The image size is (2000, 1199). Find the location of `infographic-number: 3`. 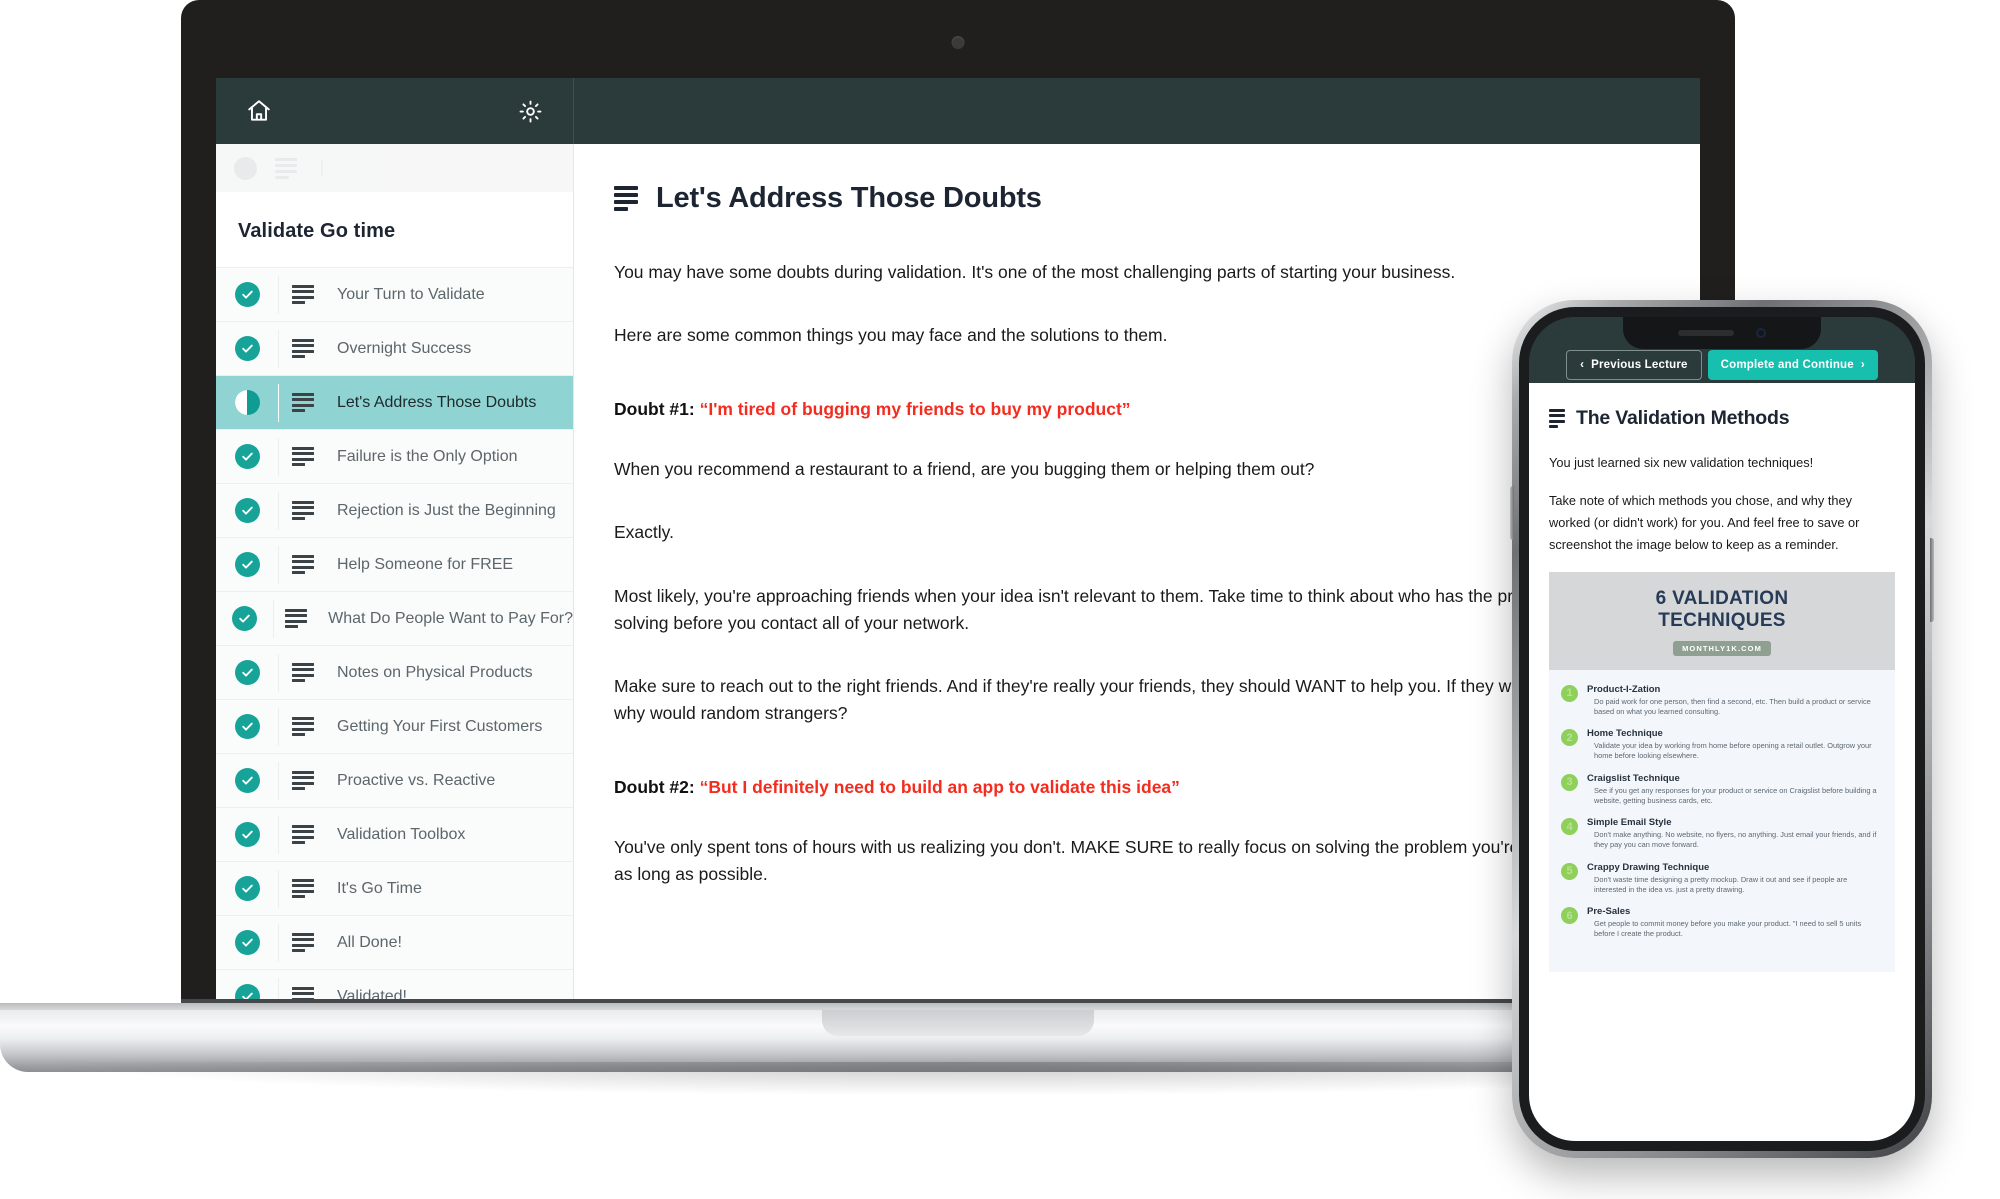

infographic-number: 3 is located at coordinates (1569, 782).